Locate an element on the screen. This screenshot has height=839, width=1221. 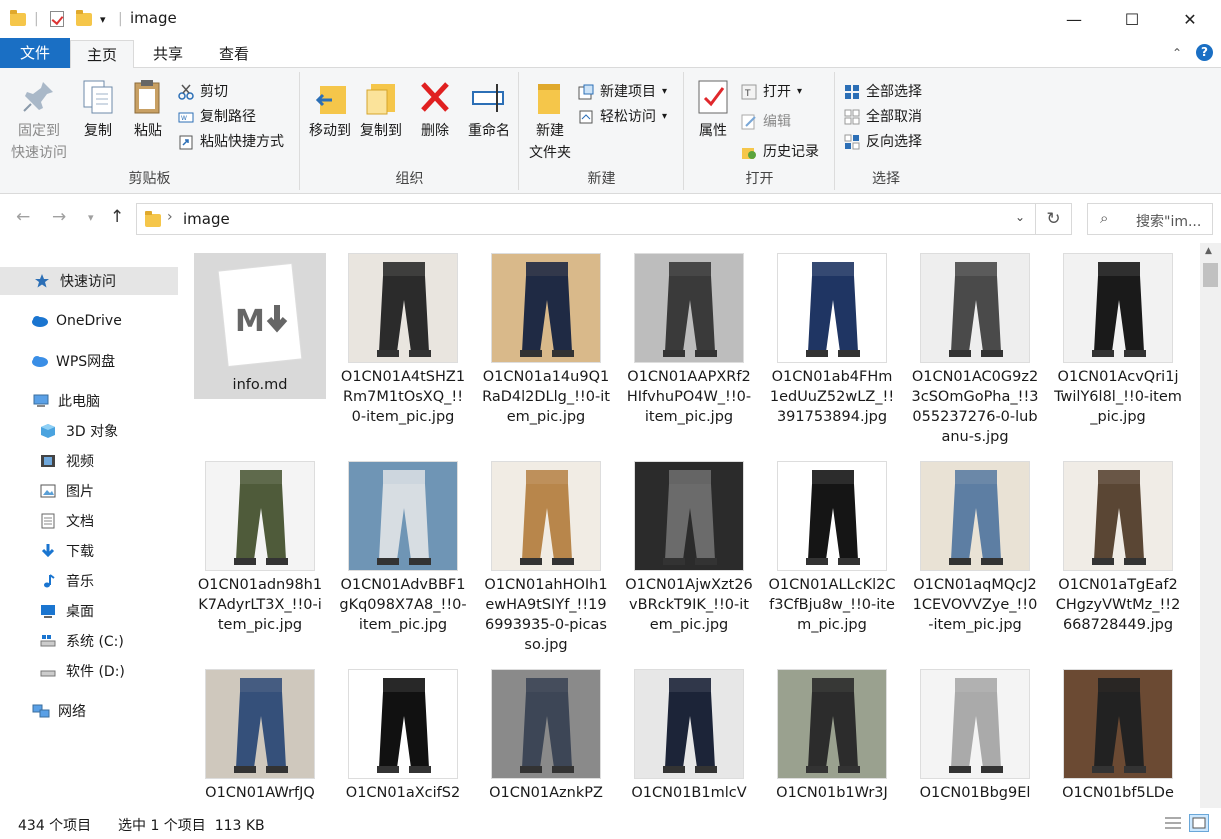
large-icons-view-icon is located at coordinates (1199, 823).